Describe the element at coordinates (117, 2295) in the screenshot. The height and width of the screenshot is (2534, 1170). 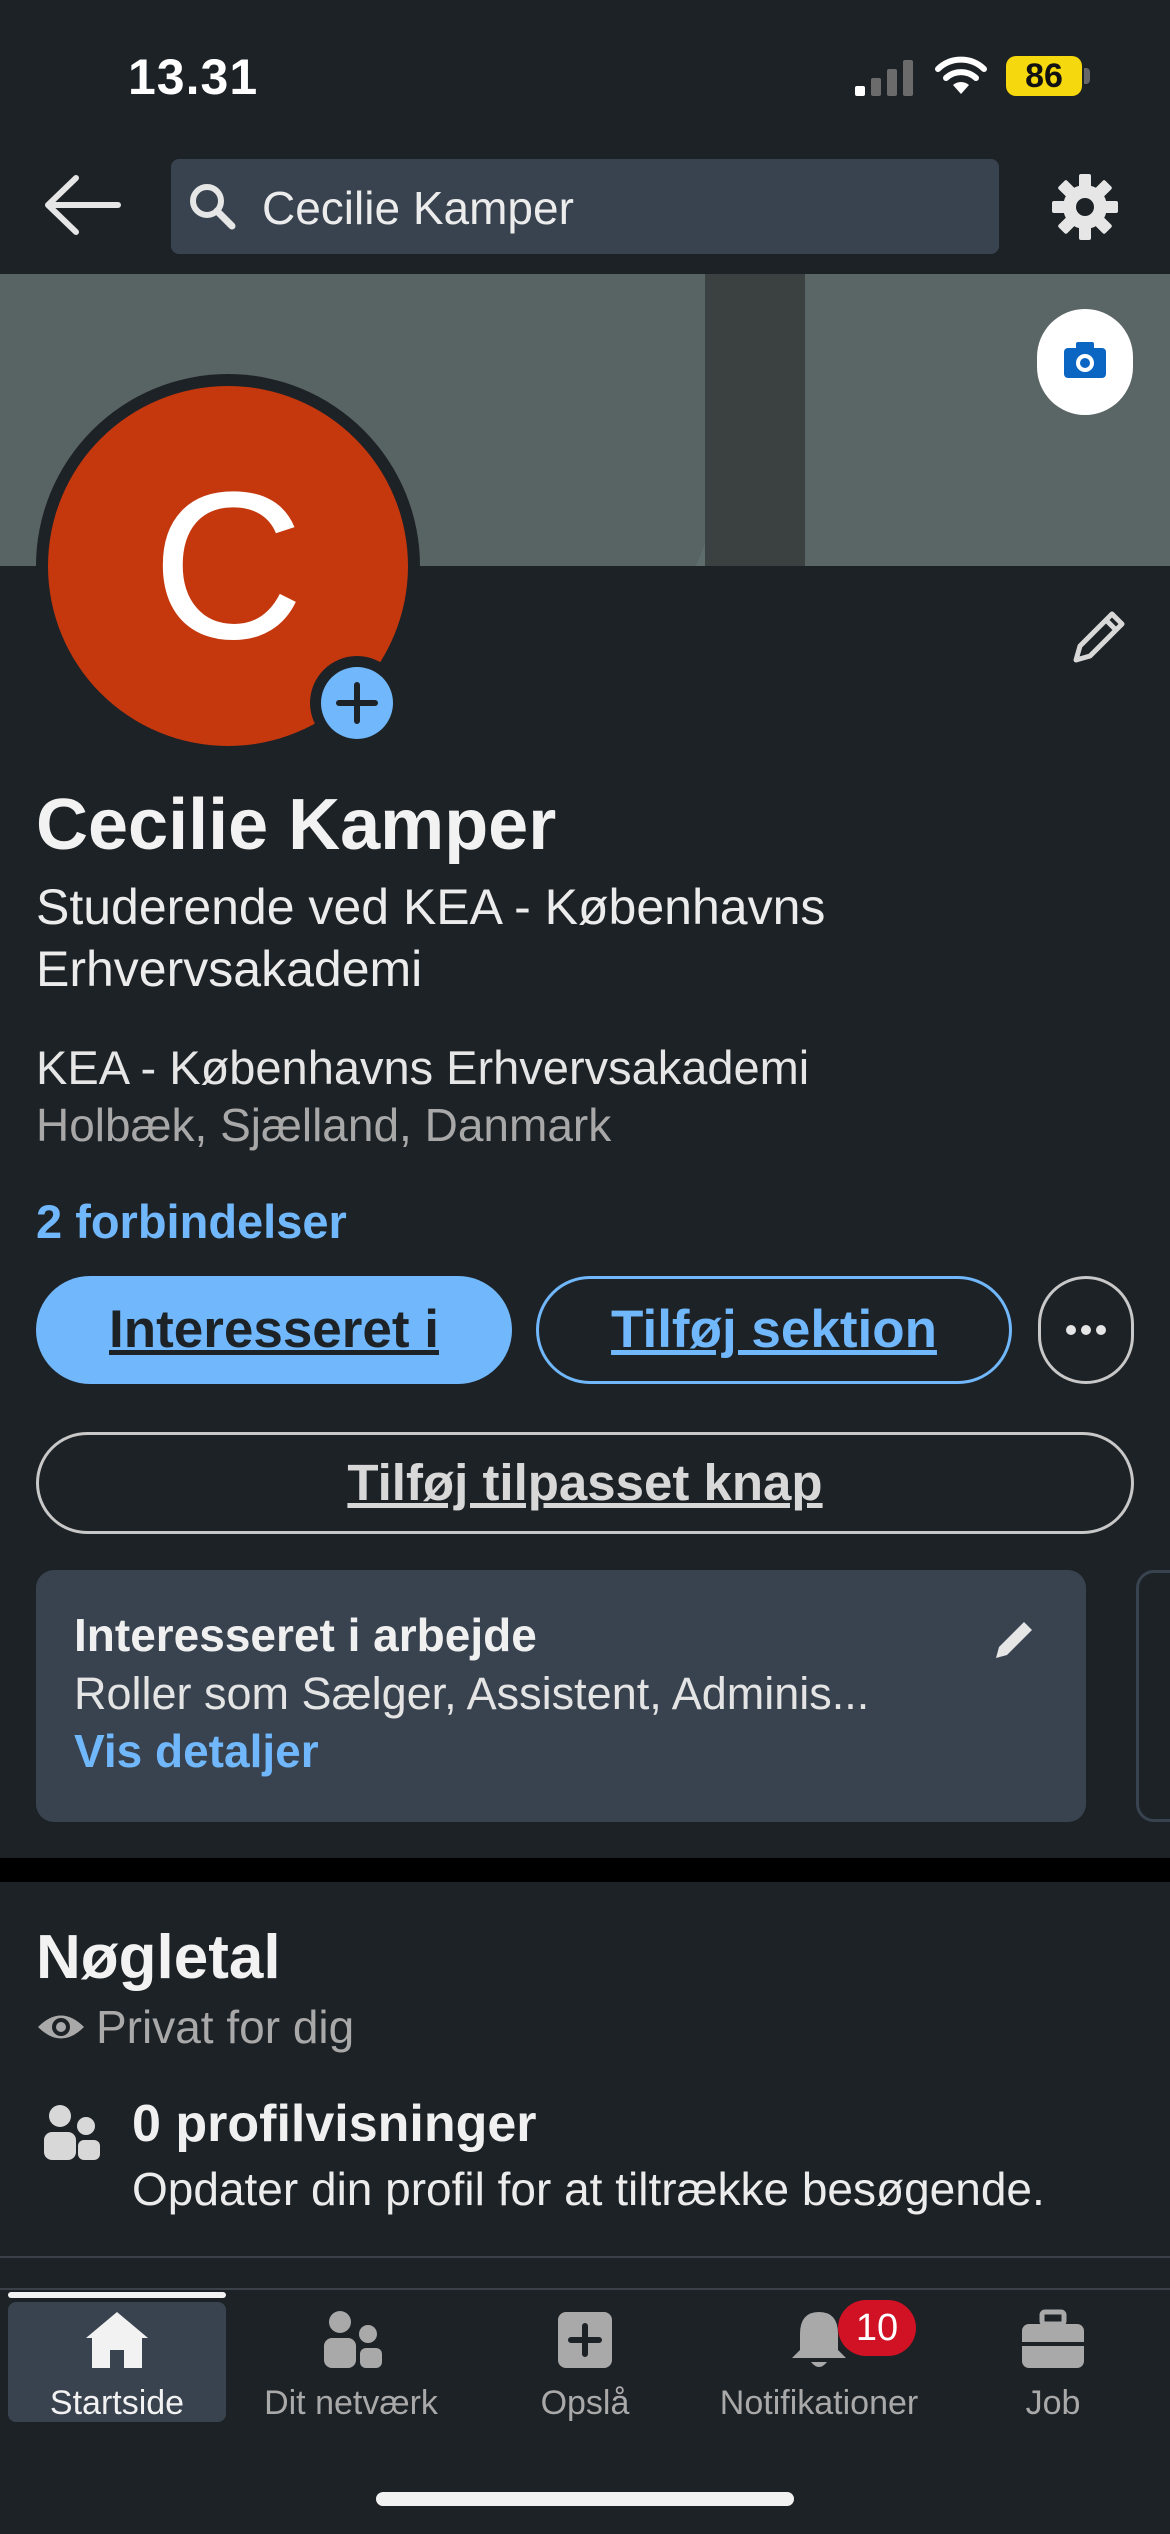
I see `active-tab-indicator` at that location.